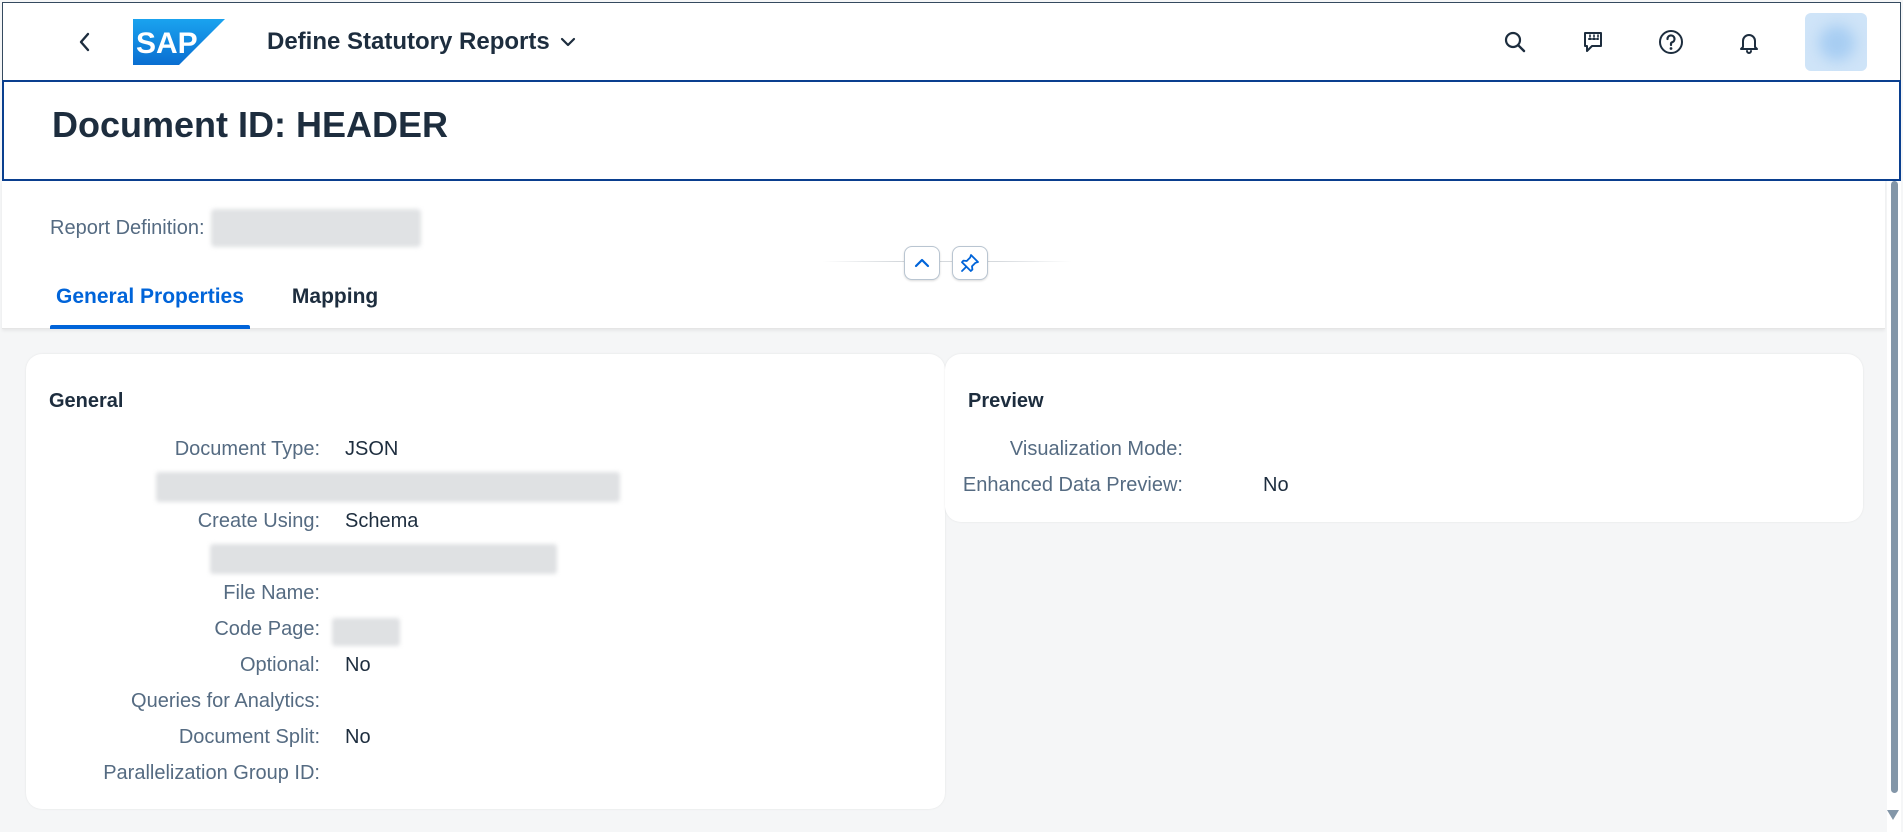 This screenshot has width=1903, height=832. Describe the element at coordinates (485, 525) in the screenshot. I see `form-row-create-using: Create Using: Schema` at that location.